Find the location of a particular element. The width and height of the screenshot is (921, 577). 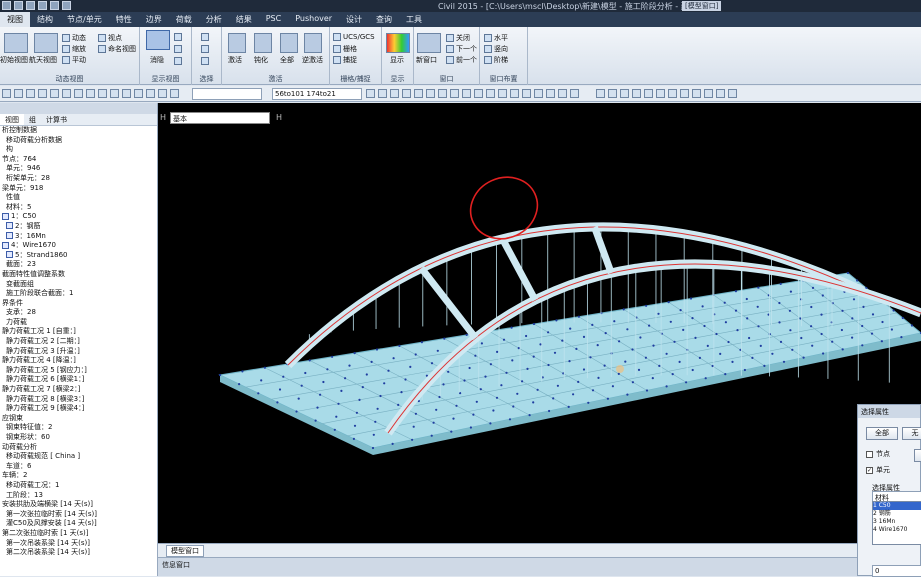

tree-item: 动荷载分析 is located at coordinates (78, 448).